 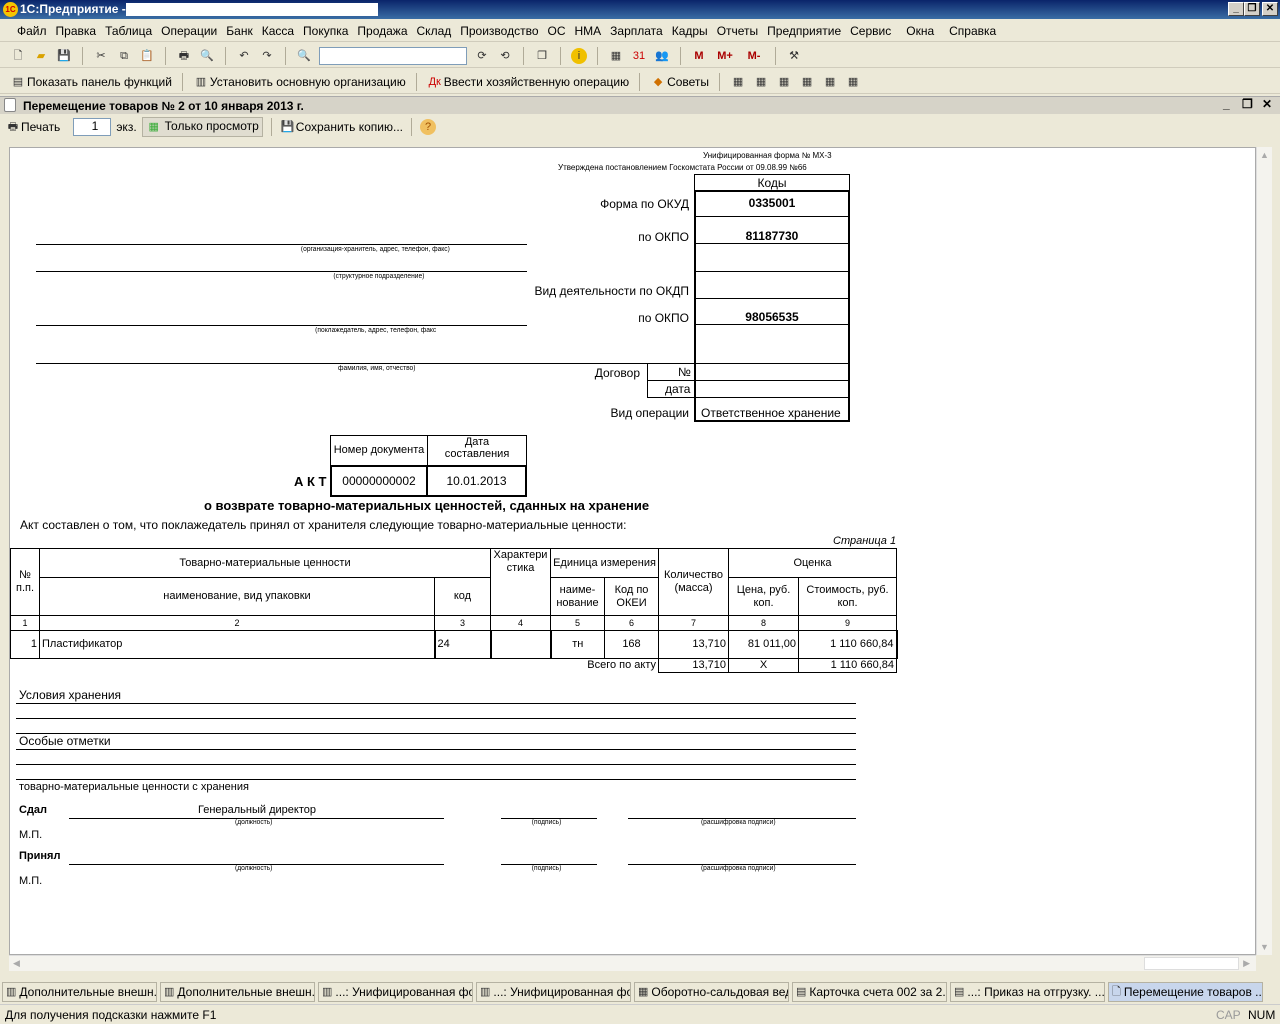 What do you see at coordinates (308, 82) in the screenshot?
I see `set-main-org-button: Установить основную организацию` at bounding box center [308, 82].